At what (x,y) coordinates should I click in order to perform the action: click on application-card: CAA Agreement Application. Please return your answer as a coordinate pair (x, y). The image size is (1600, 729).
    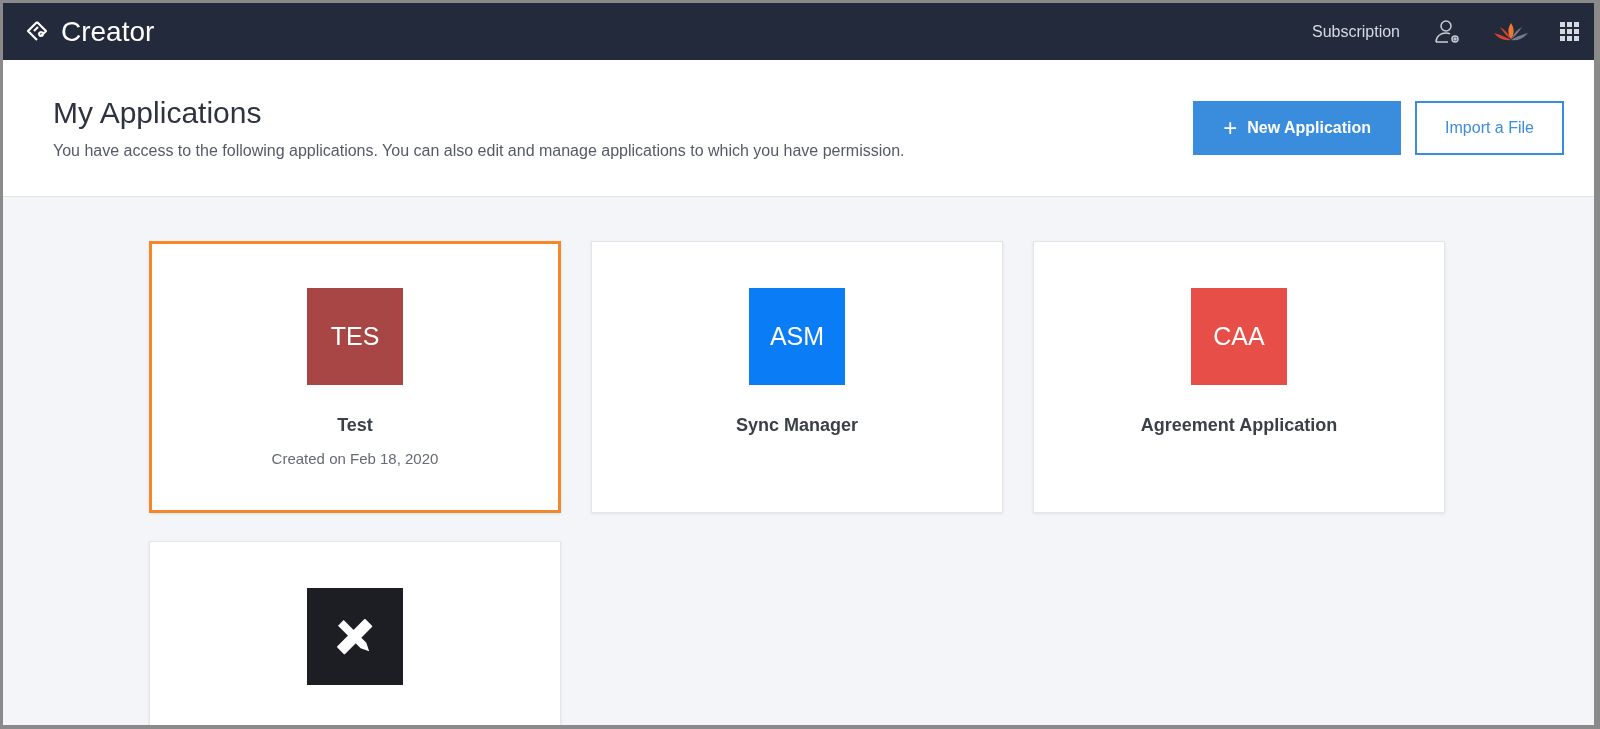
    Looking at the image, I should click on (1239, 377).